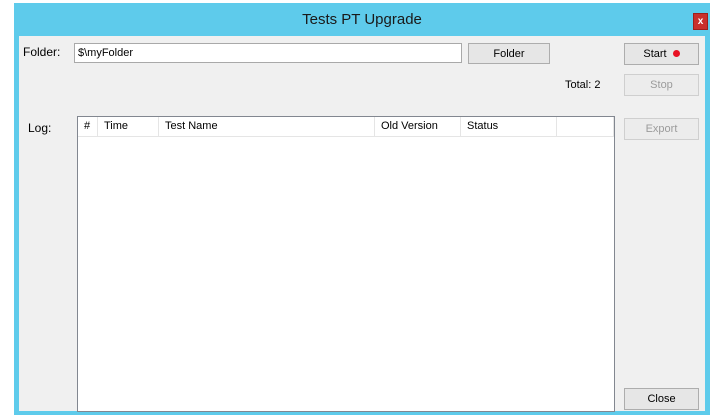  Describe the element at coordinates (676, 53) in the screenshot. I see `red-dot-icon` at that location.